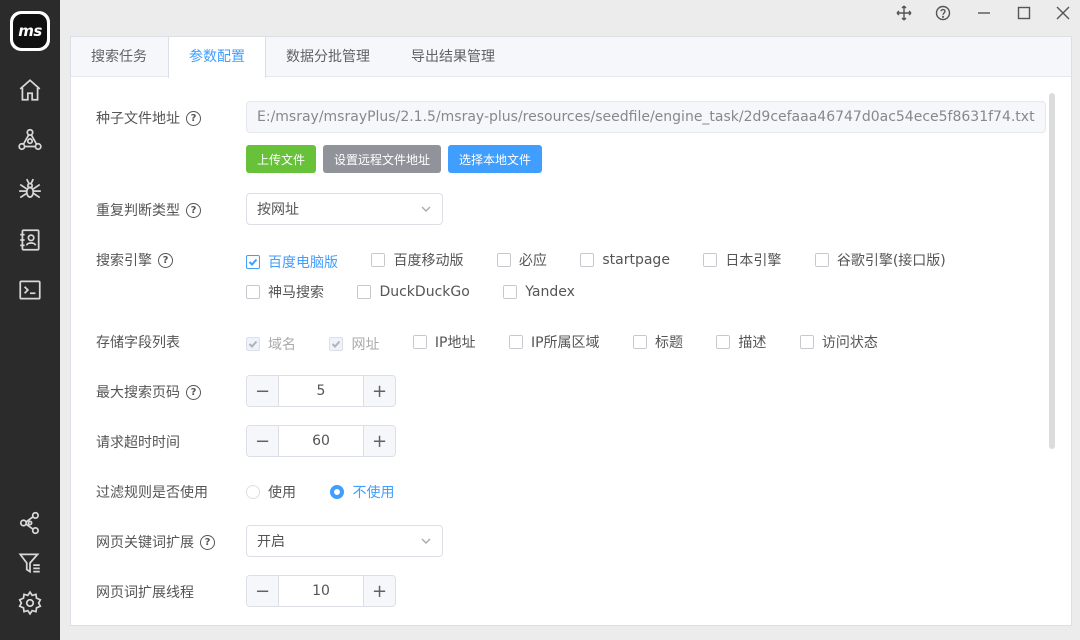 The width and height of the screenshot is (1080, 640). I want to click on field-checkbox-ip-region: IP所属区域, so click(554, 342).